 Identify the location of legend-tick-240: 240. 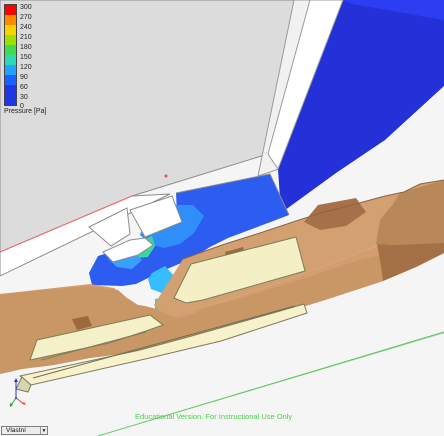
(26, 27).